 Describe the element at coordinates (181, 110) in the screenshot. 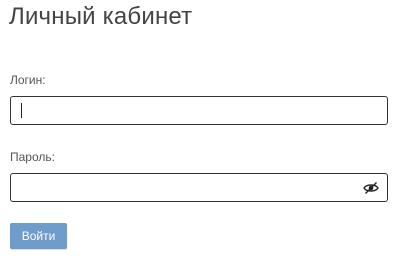

I see `login-input` at that location.